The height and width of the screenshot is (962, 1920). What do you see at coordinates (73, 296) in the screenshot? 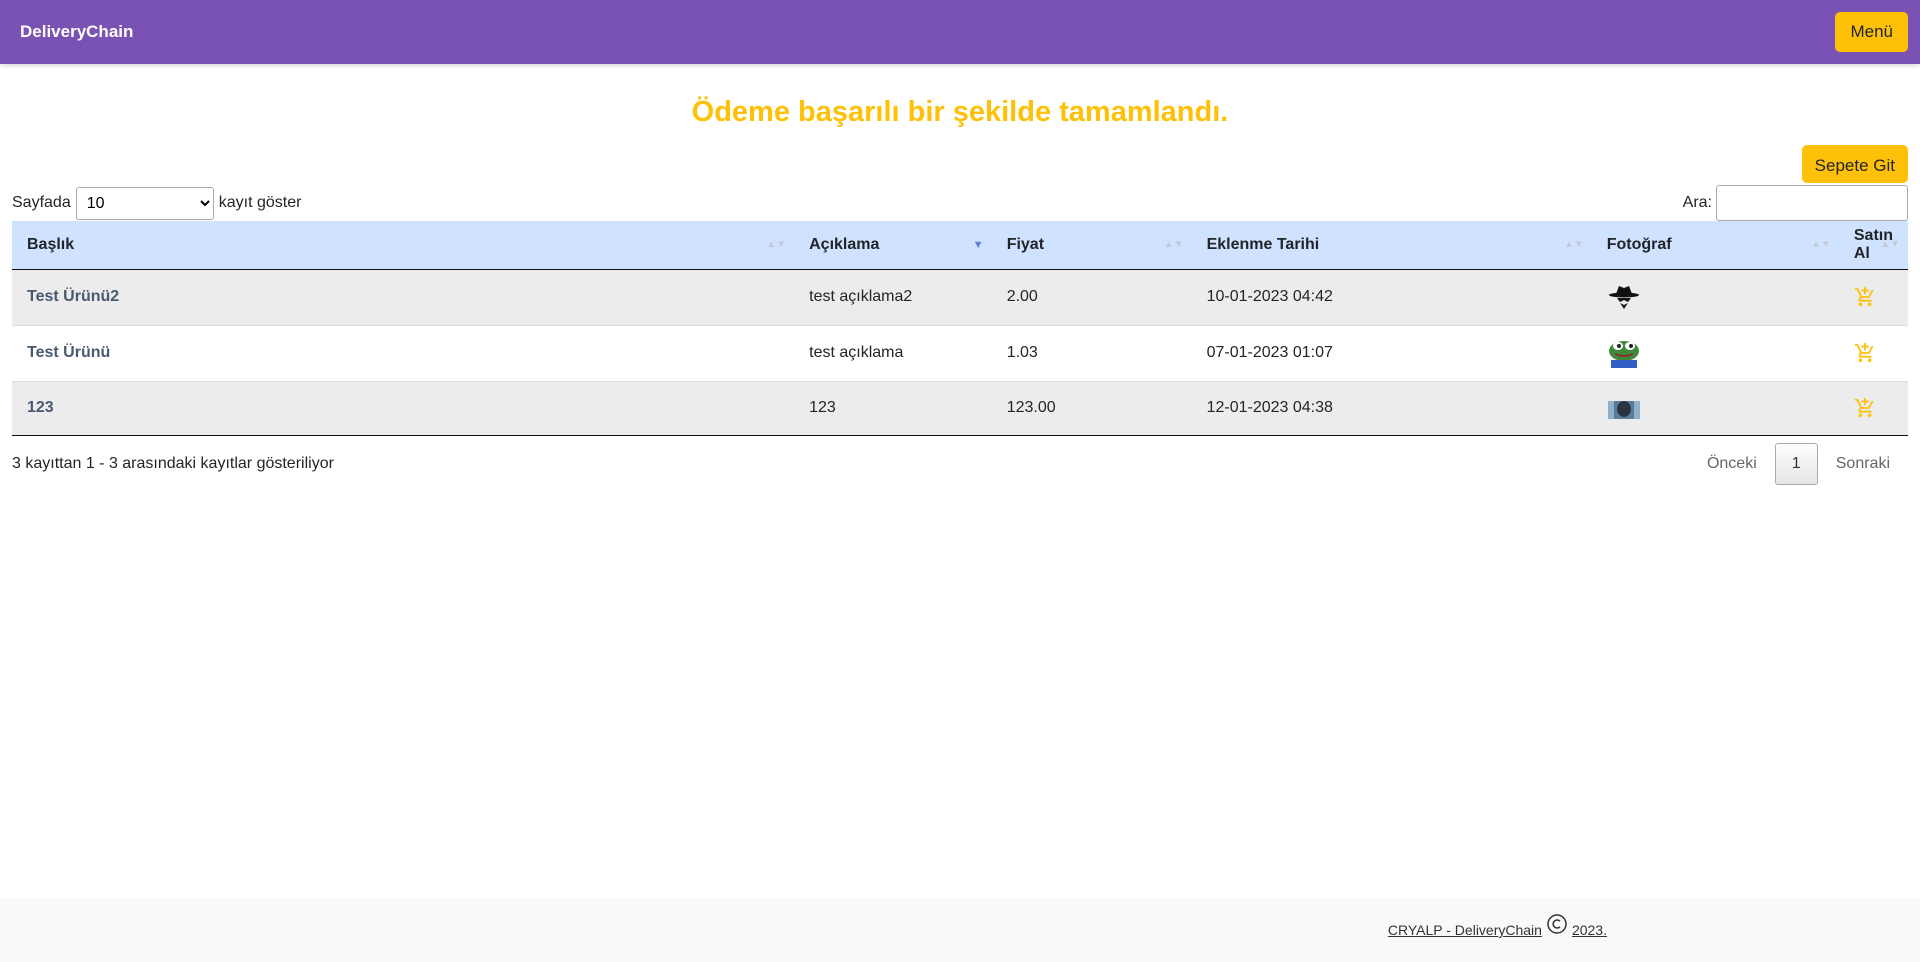
I see `product-title-link: Test Ürünü2` at bounding box center [73, 296].